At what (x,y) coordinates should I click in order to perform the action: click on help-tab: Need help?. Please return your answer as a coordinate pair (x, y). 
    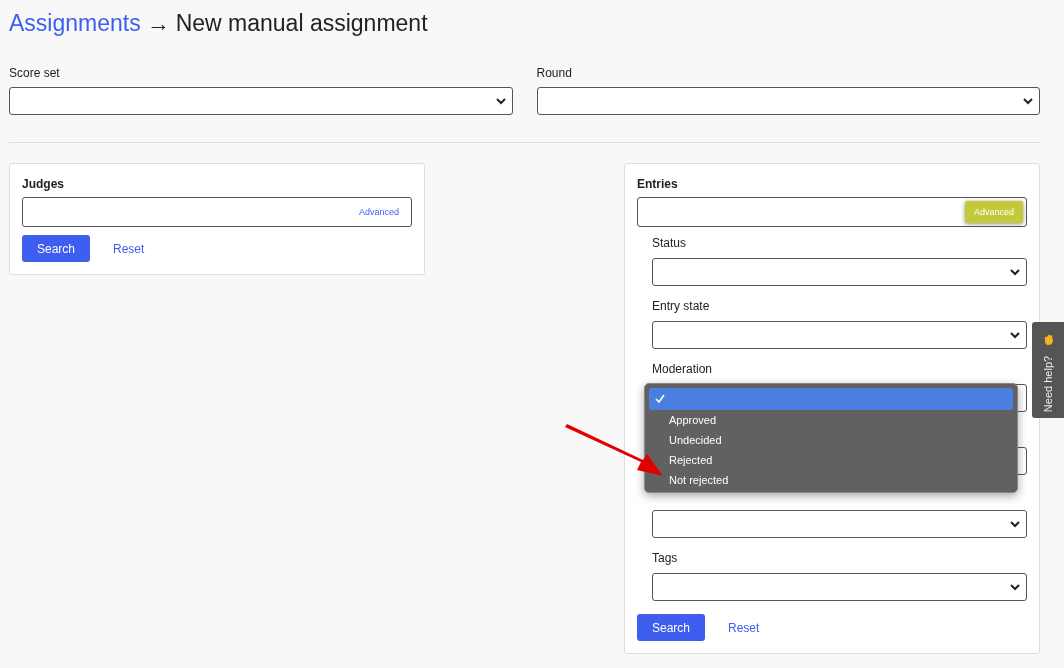
    Looking at the image, I should click on (1048, 370).